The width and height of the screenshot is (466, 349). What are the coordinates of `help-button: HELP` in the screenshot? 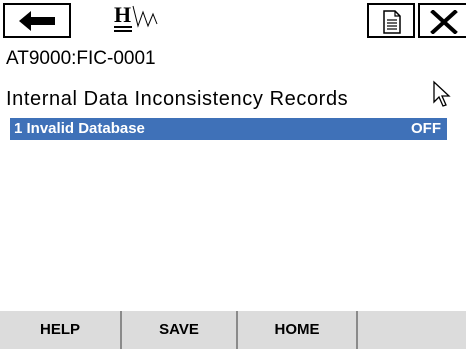 It's located at (61, 330).